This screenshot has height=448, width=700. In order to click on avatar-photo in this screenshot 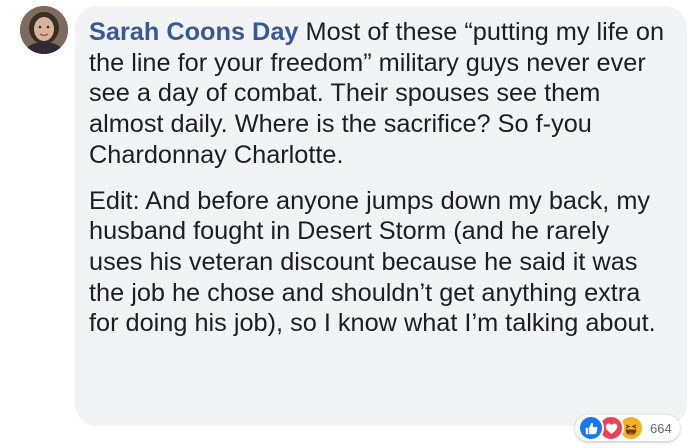, I will do `click(44, 30)`.